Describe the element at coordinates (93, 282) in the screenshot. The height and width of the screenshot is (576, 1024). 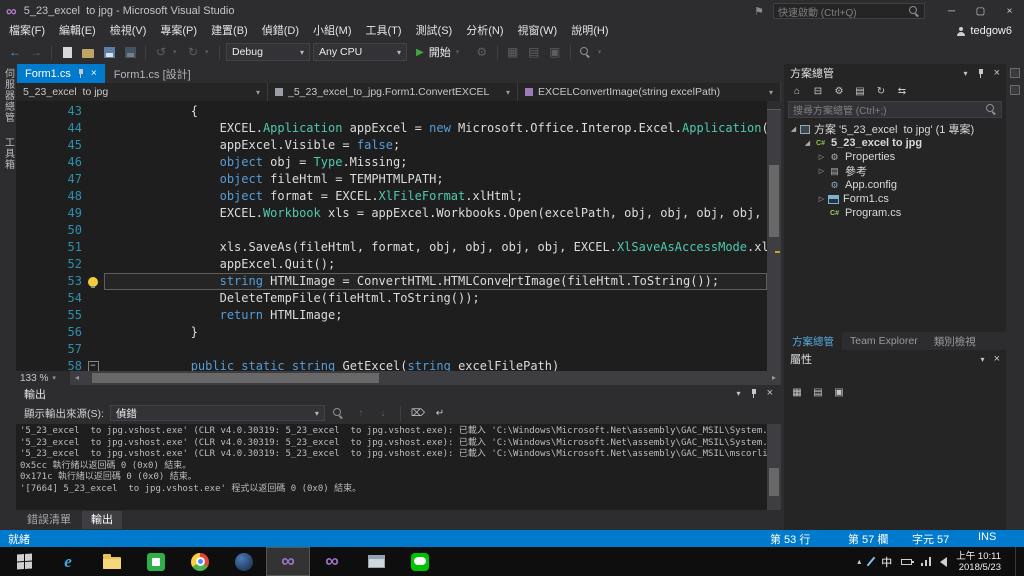
I see `lightbulb-icon` at that location.